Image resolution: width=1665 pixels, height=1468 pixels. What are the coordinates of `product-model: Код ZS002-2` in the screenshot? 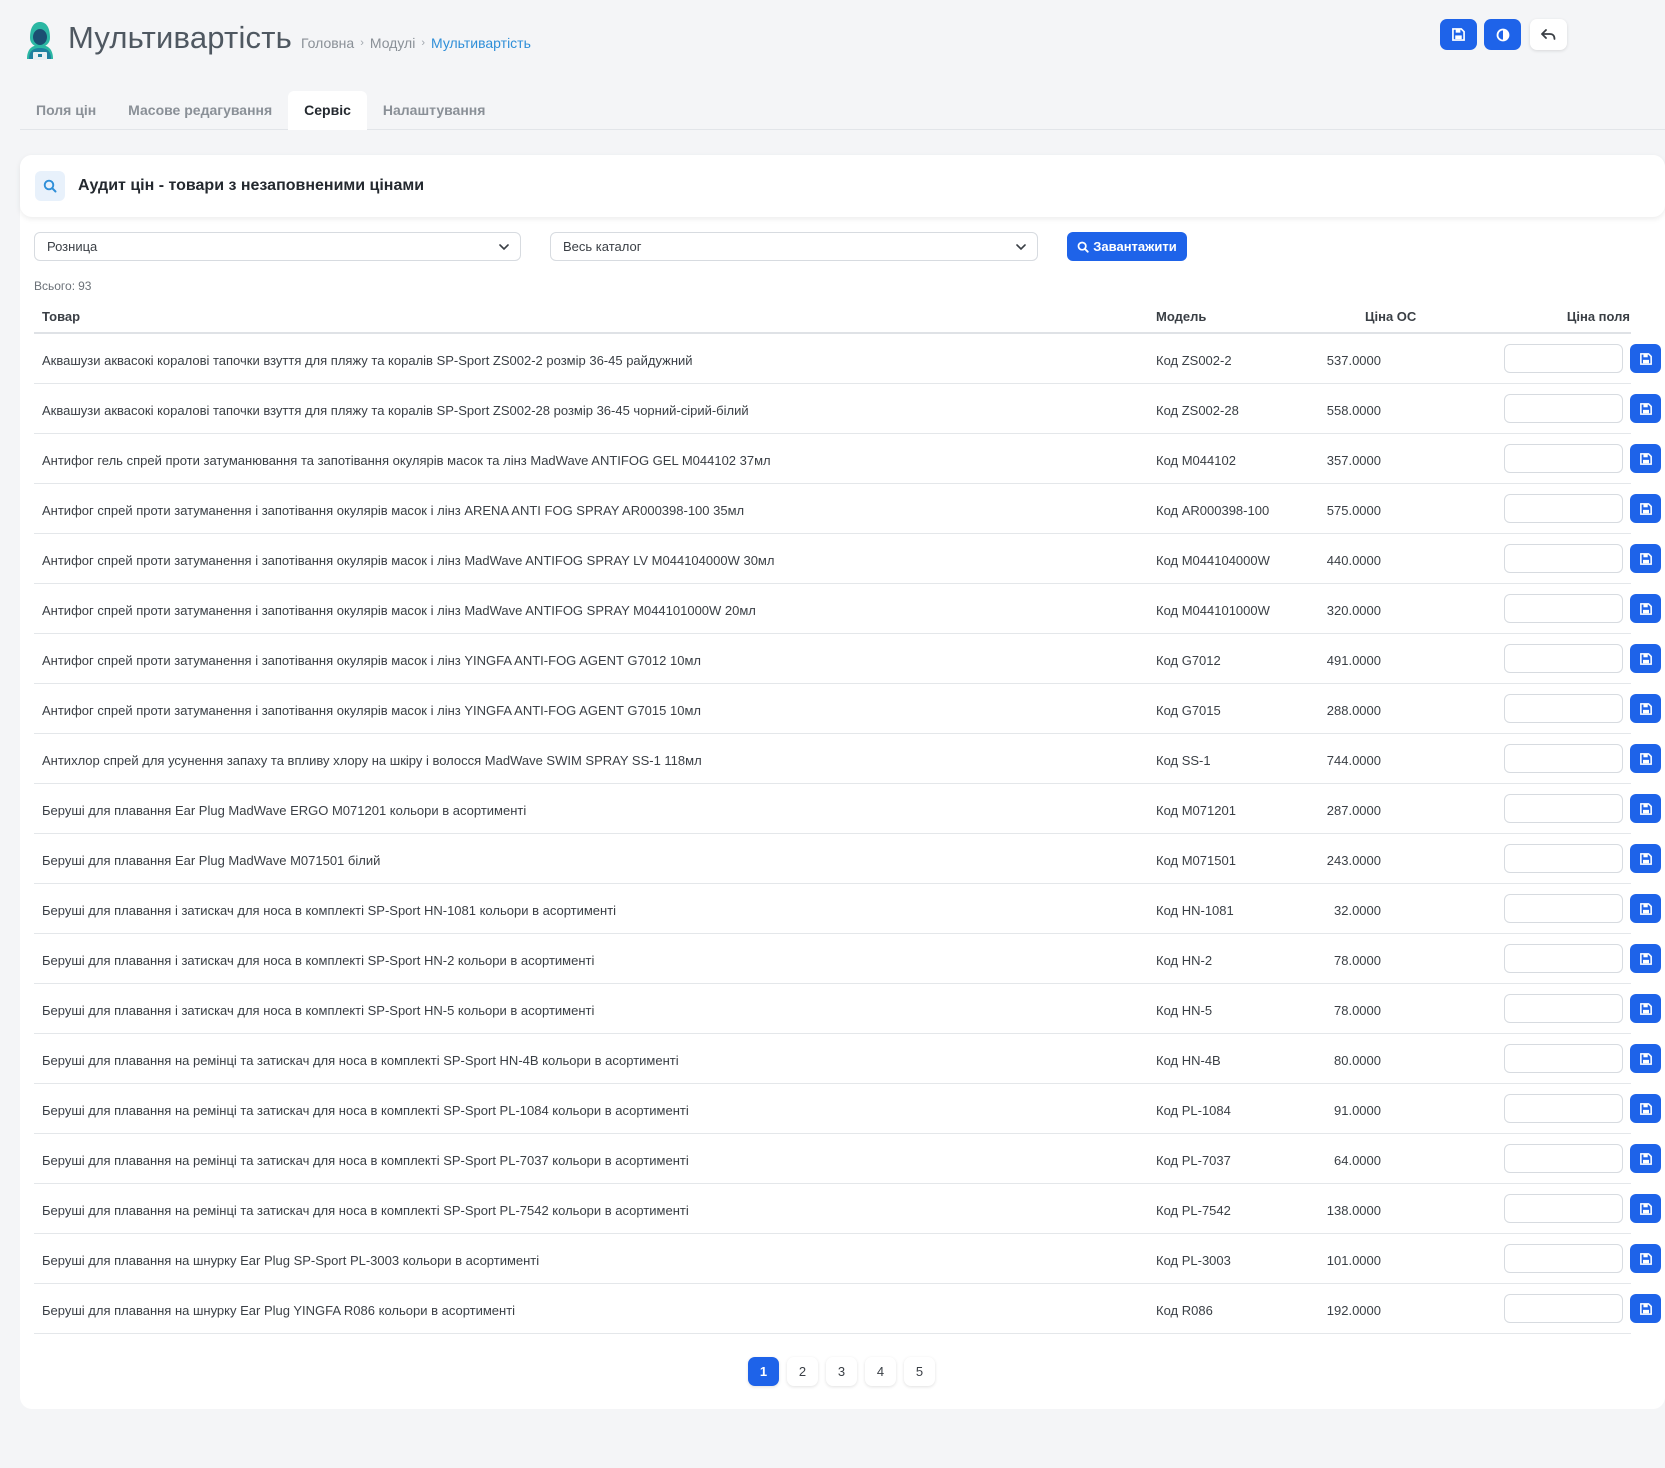 It's located at (1194, 360).